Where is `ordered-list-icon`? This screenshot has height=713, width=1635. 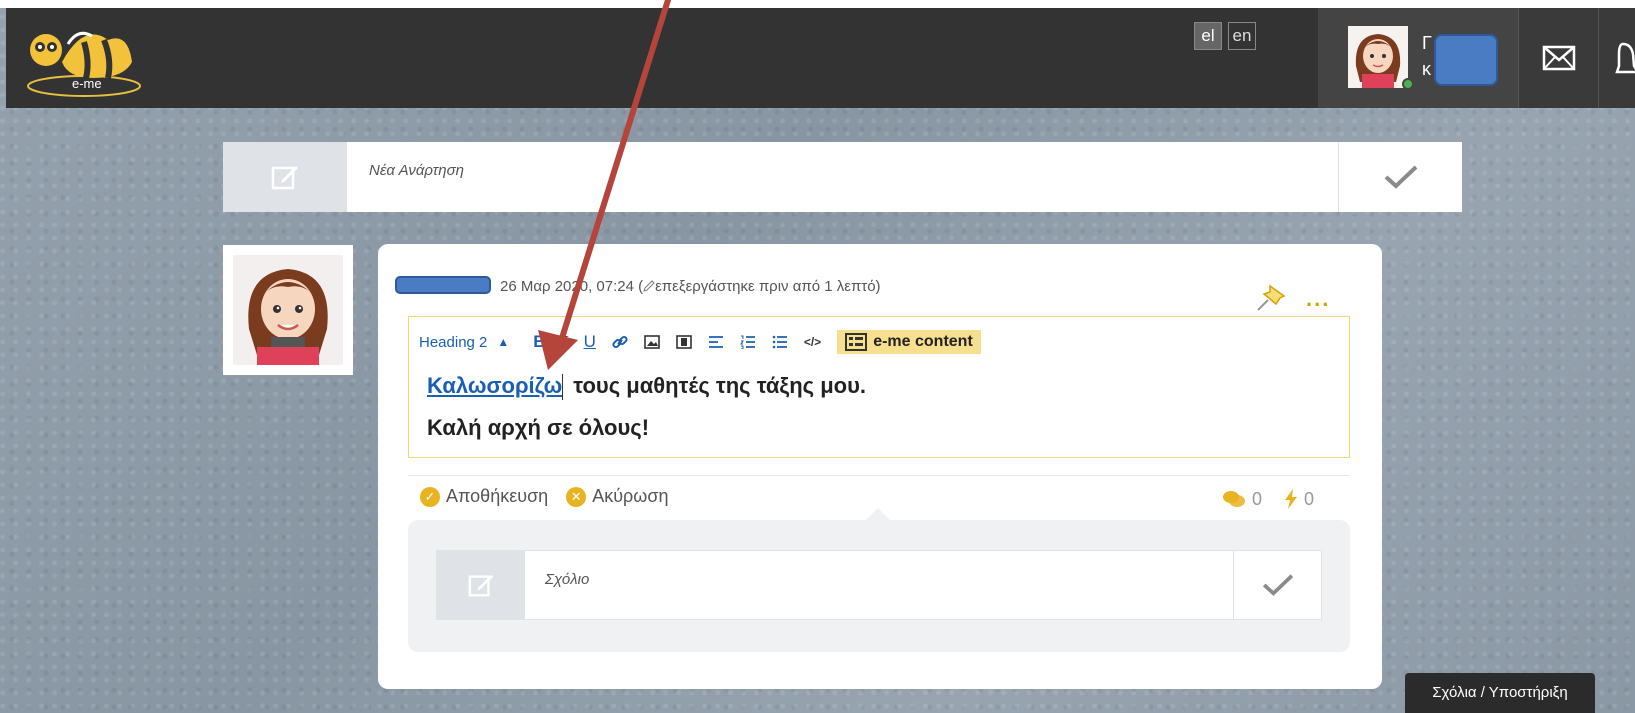 ordered-list-icon is located at coordinates (747, 342).